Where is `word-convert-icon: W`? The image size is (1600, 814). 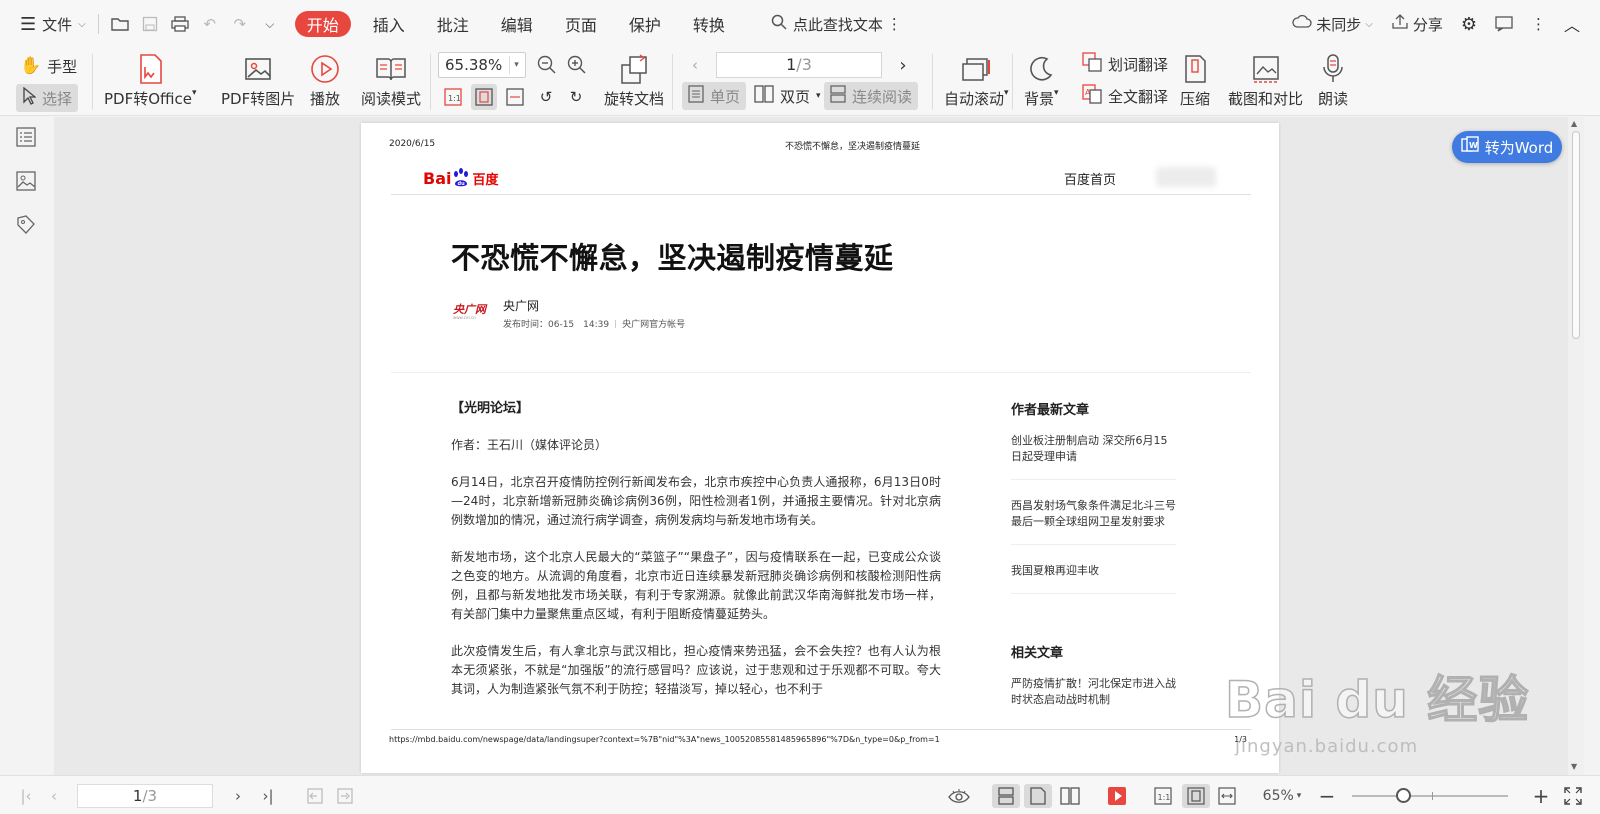
word-convert-icon: W is located at coordinates (1470, 147).